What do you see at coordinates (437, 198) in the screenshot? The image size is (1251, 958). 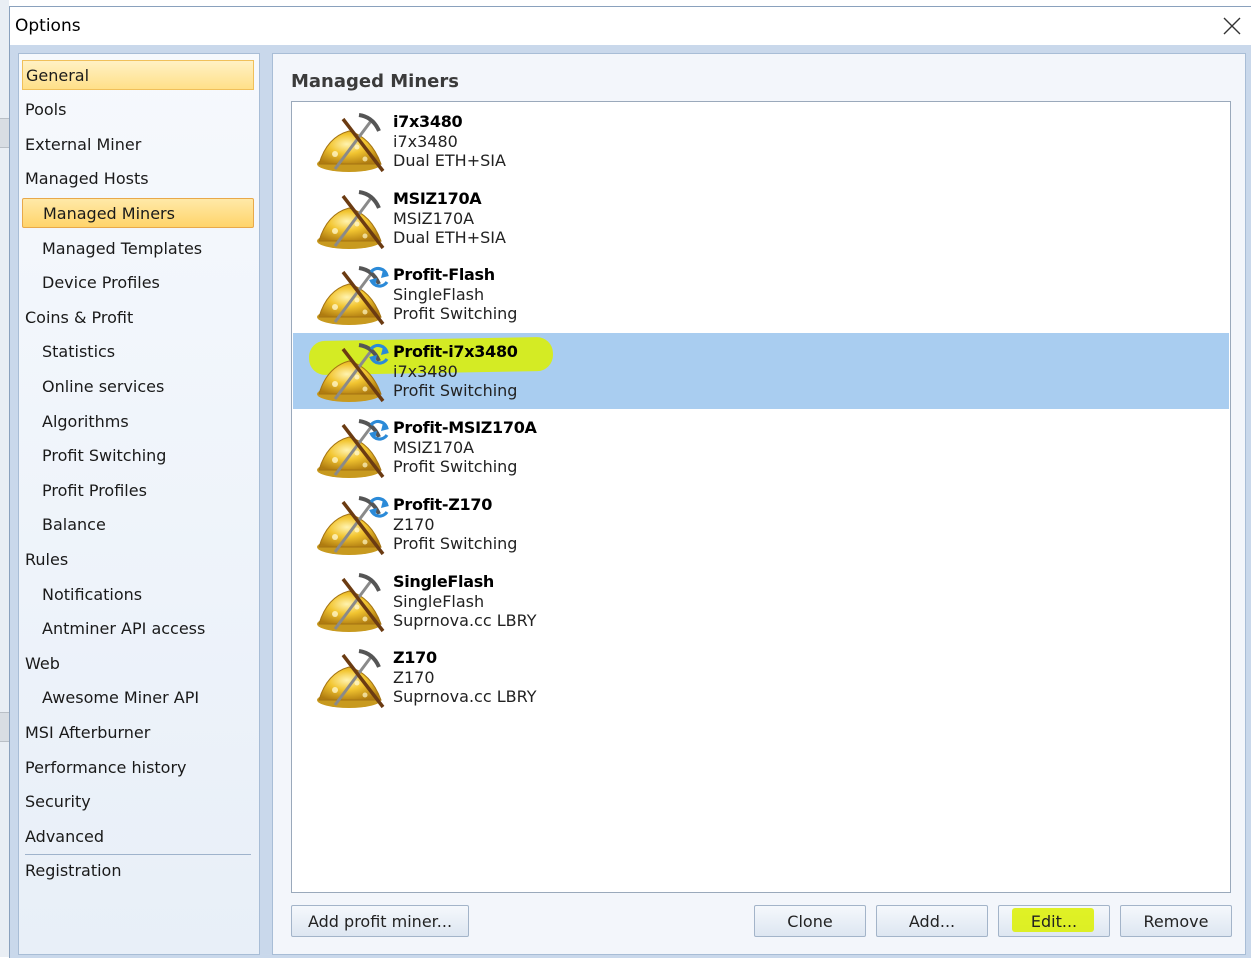 I see `miner-name: MSIZ170A` at bounding box center [437, 198].